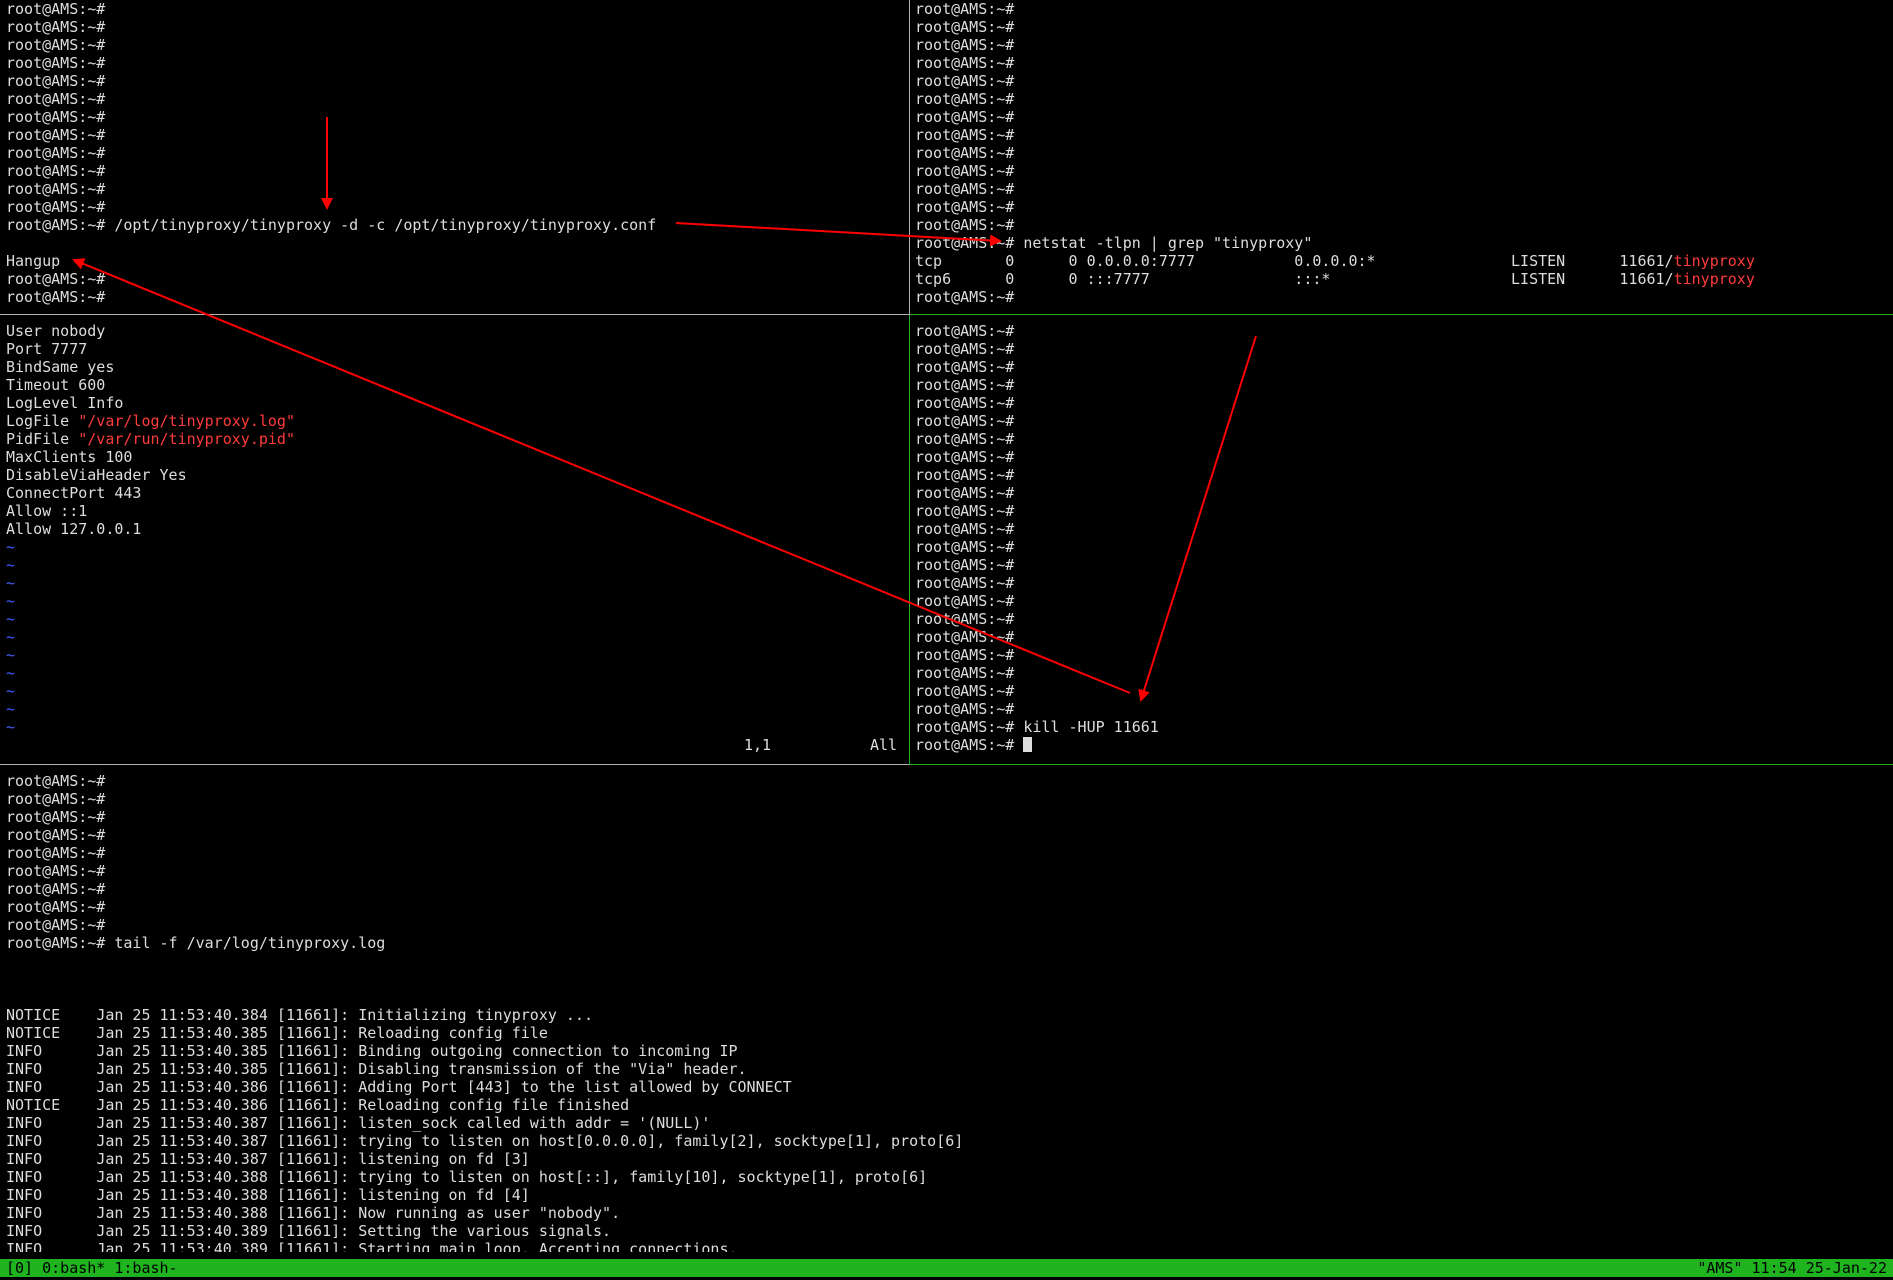 This screenshot has width=1893, height=1280. What do you see at coordinates (74, 529) in the screenshot?
I see `config-directive: Allow 127.0.0.1` at bounding box center [74, 529].